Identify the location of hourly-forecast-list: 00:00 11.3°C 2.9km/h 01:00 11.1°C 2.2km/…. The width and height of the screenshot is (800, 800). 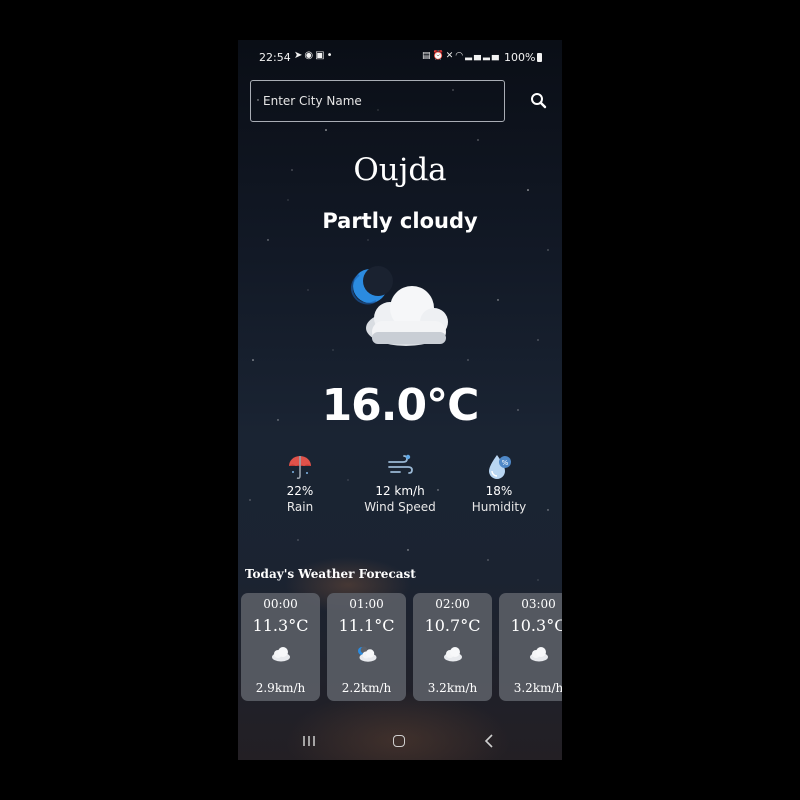
(401, 648).